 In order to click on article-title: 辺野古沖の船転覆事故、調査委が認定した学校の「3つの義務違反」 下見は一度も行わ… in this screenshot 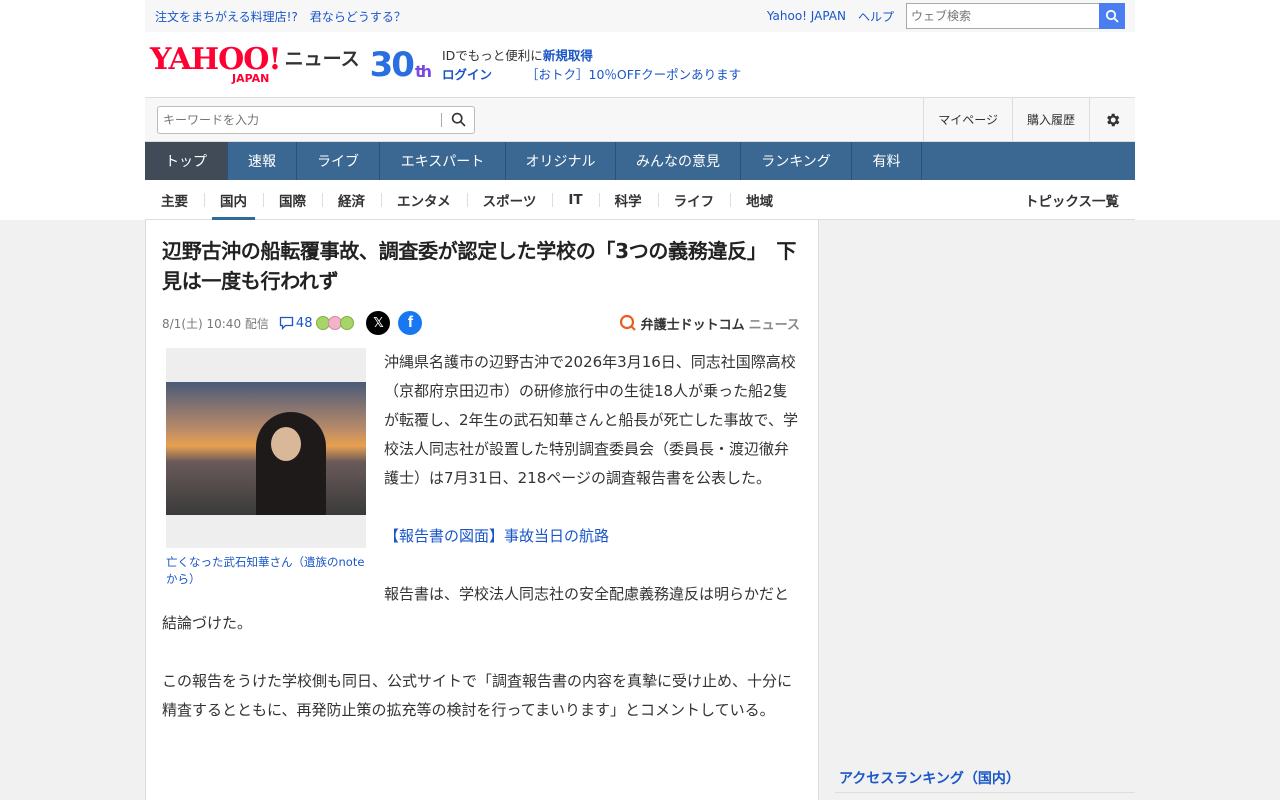, I will do `click(479, 266)`.